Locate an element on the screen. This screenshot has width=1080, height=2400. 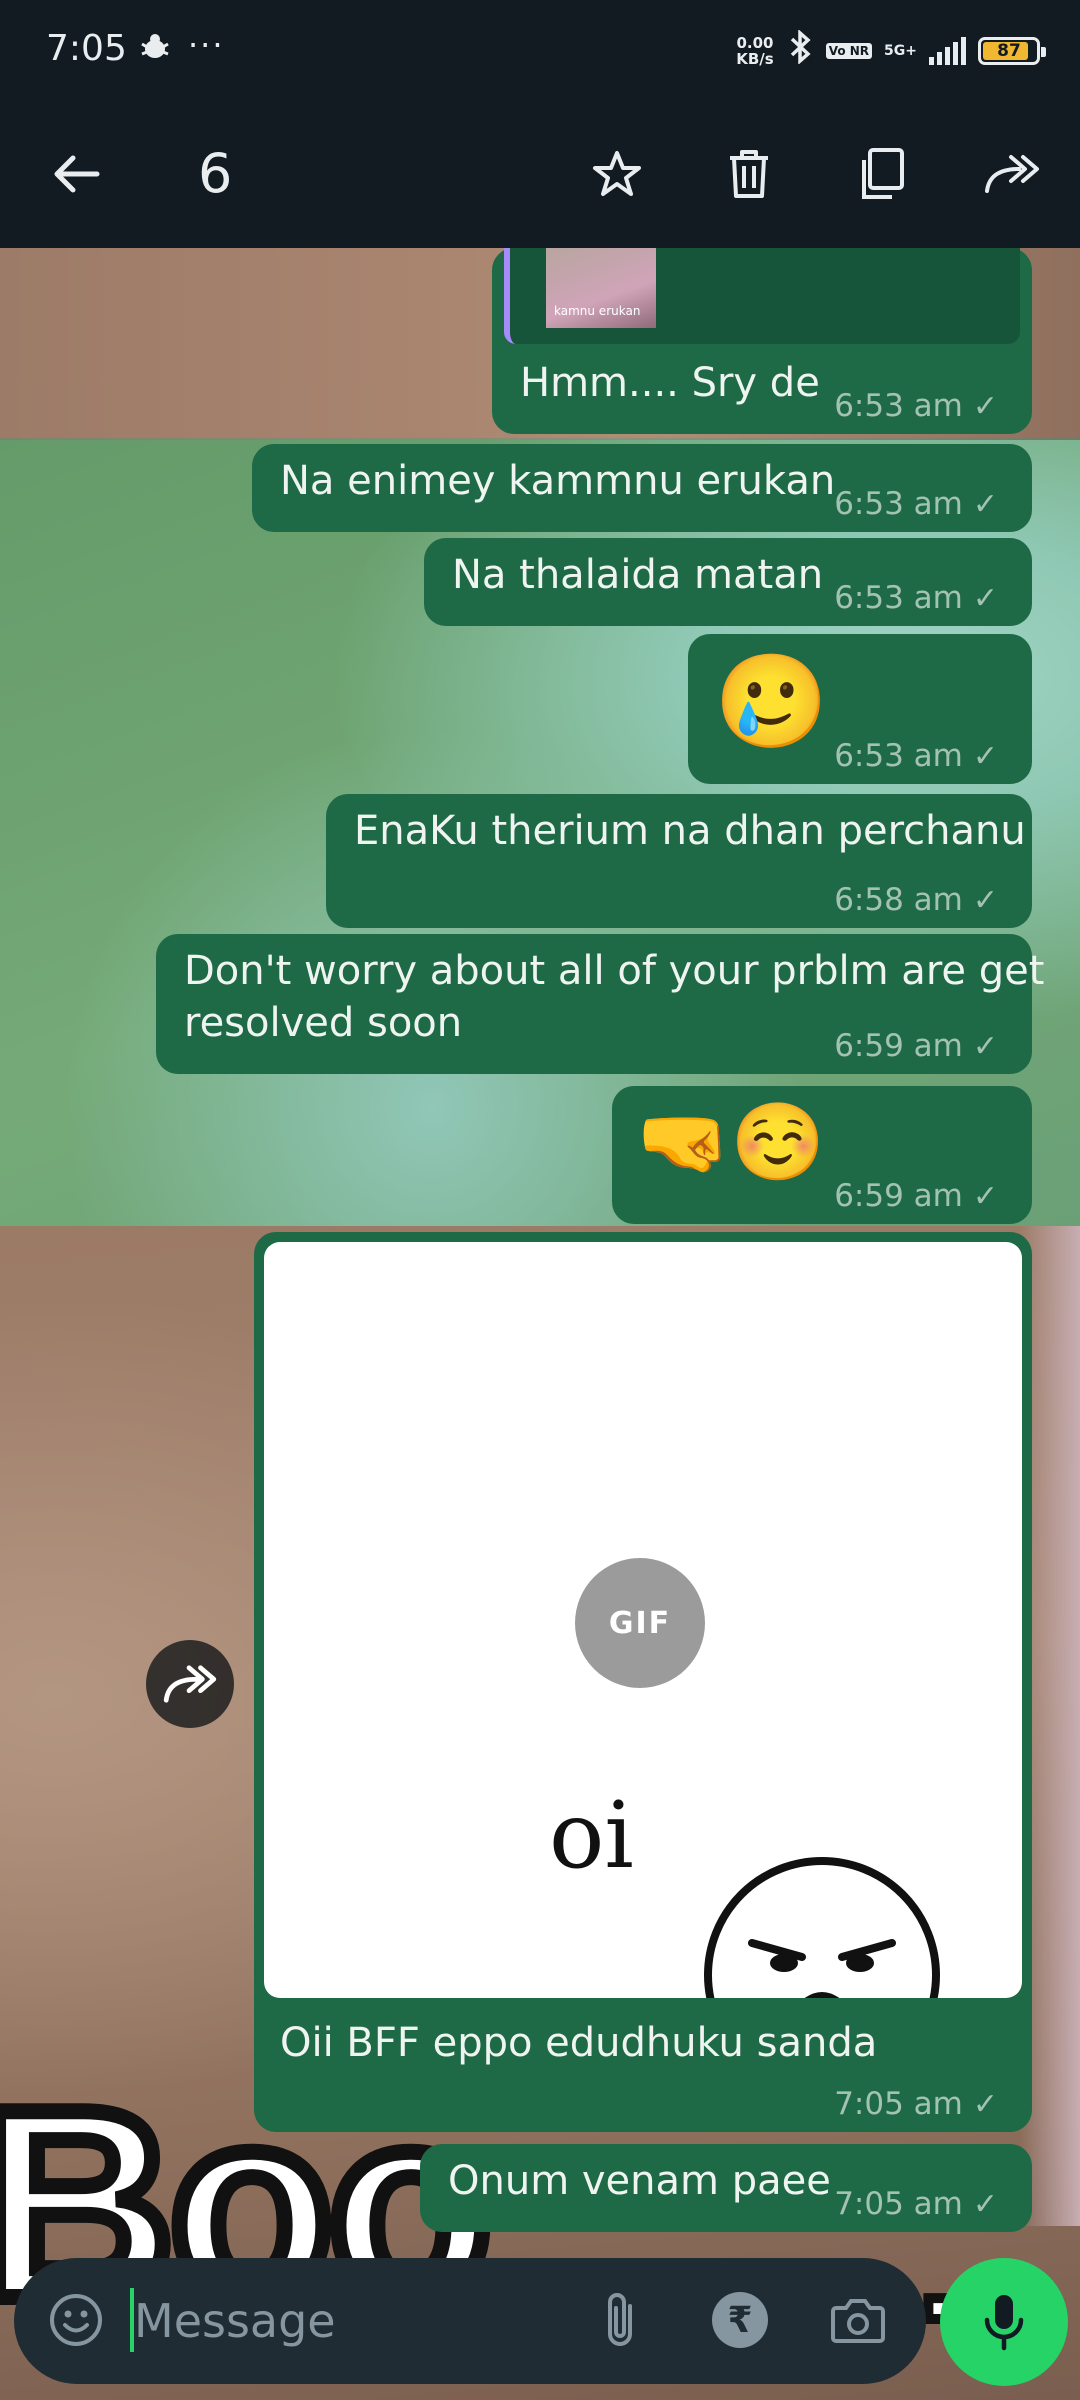
attach-icon is located at coordinates (620, 2320).